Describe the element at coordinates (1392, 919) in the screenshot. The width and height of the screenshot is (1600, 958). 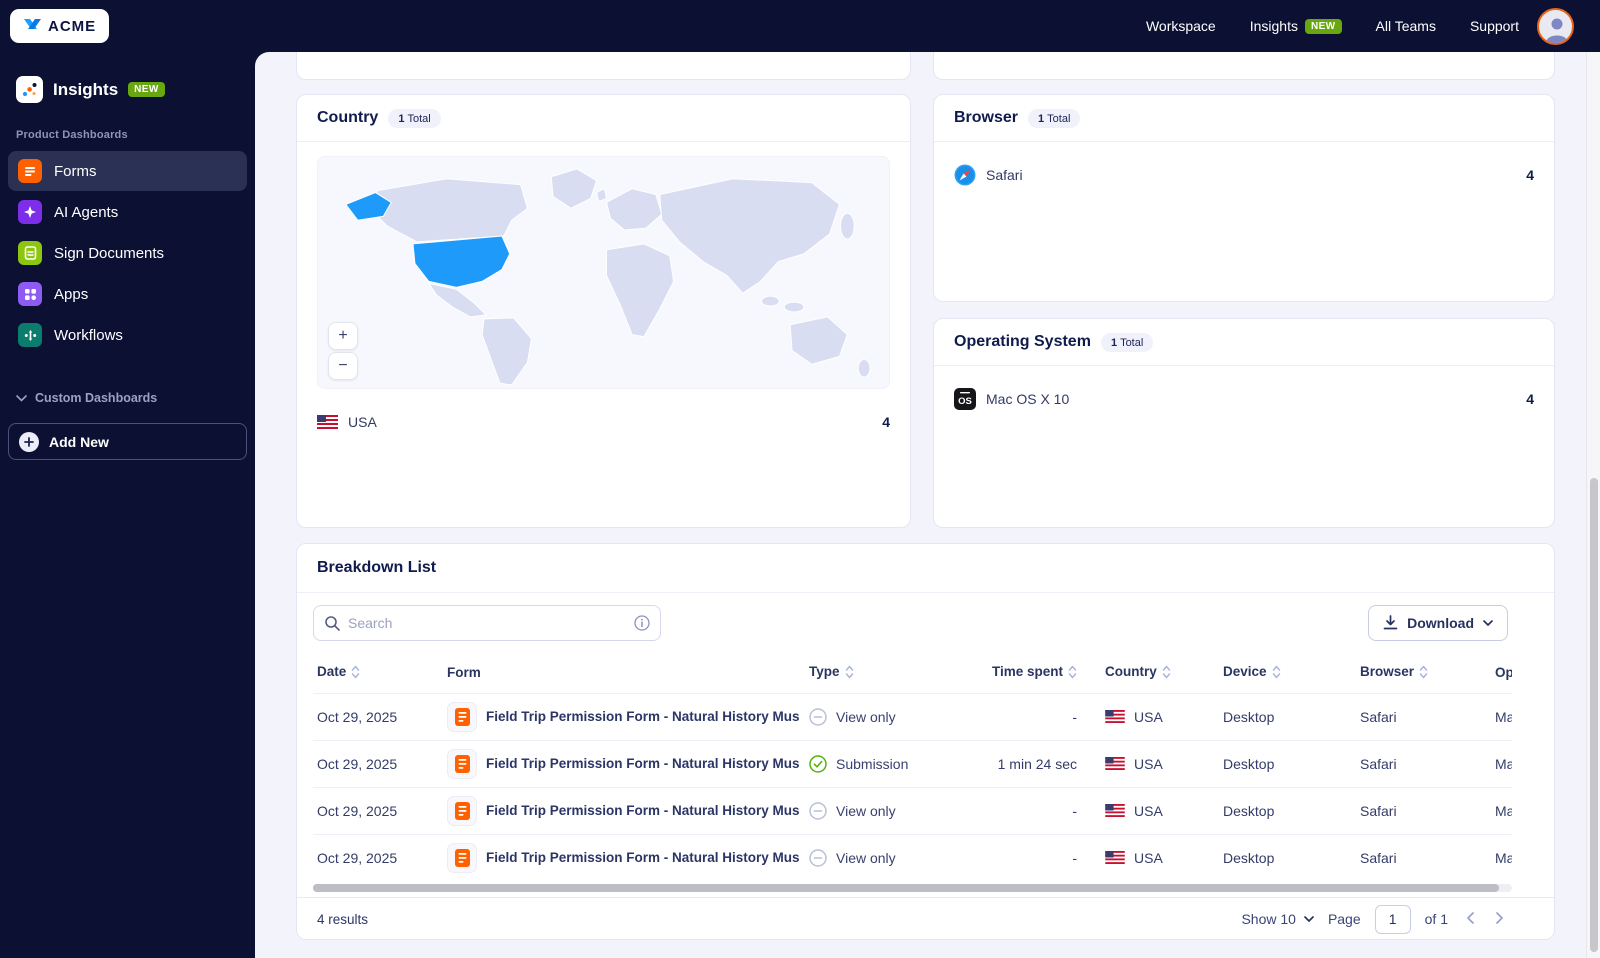
I see `page-number-input` at that location.